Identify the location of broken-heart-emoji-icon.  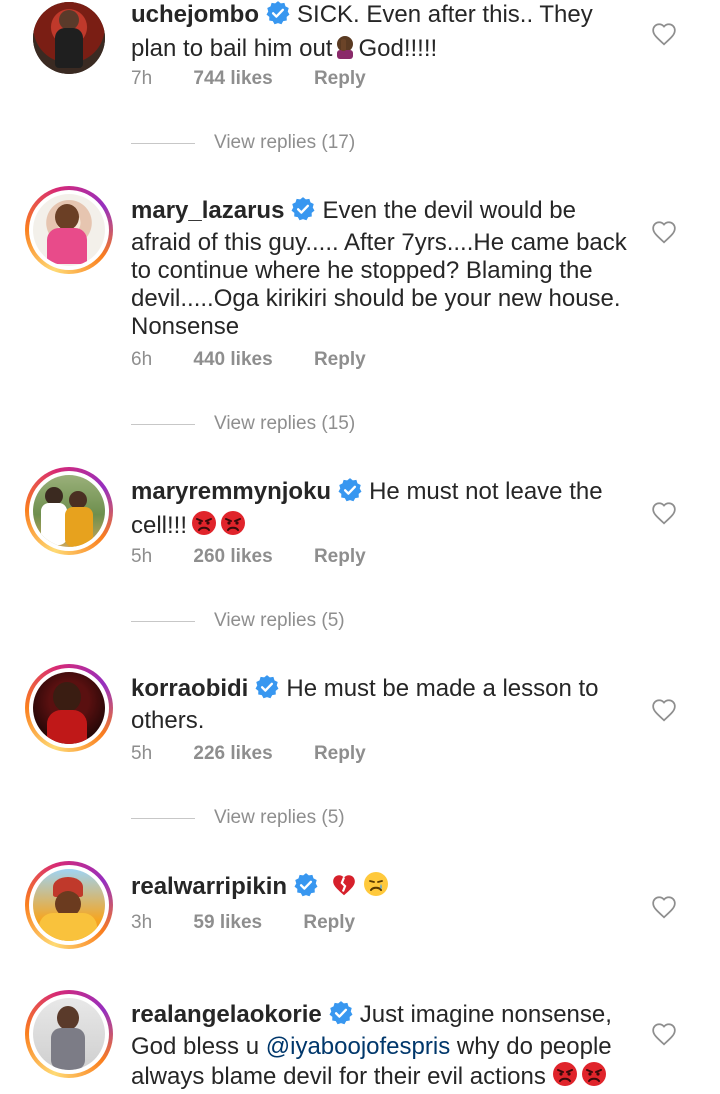
(344, 888).